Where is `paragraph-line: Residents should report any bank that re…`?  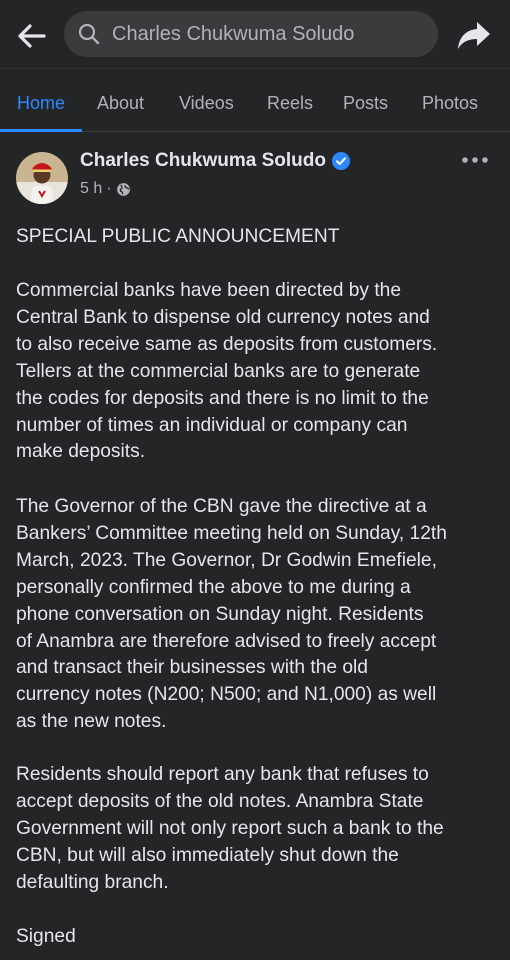
paragraph-line: Residents should report any bank that re… is located at coordinates (222, 774).